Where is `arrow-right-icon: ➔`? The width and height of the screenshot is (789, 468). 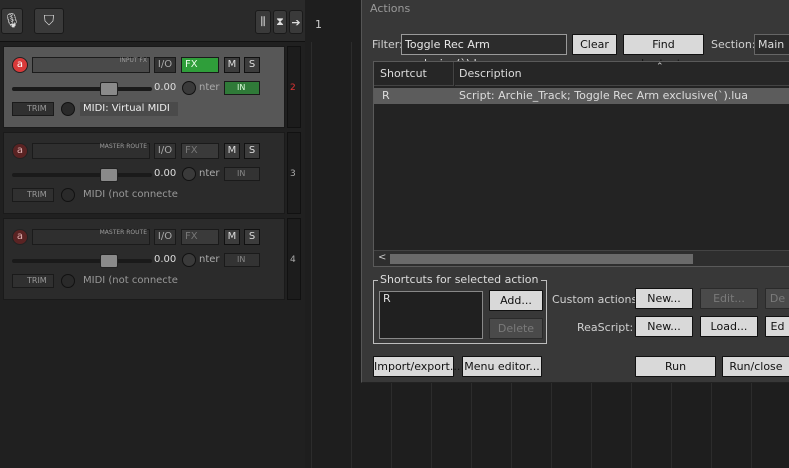
arrow-right-icon: ➔ is located at coordinates (296, 22).